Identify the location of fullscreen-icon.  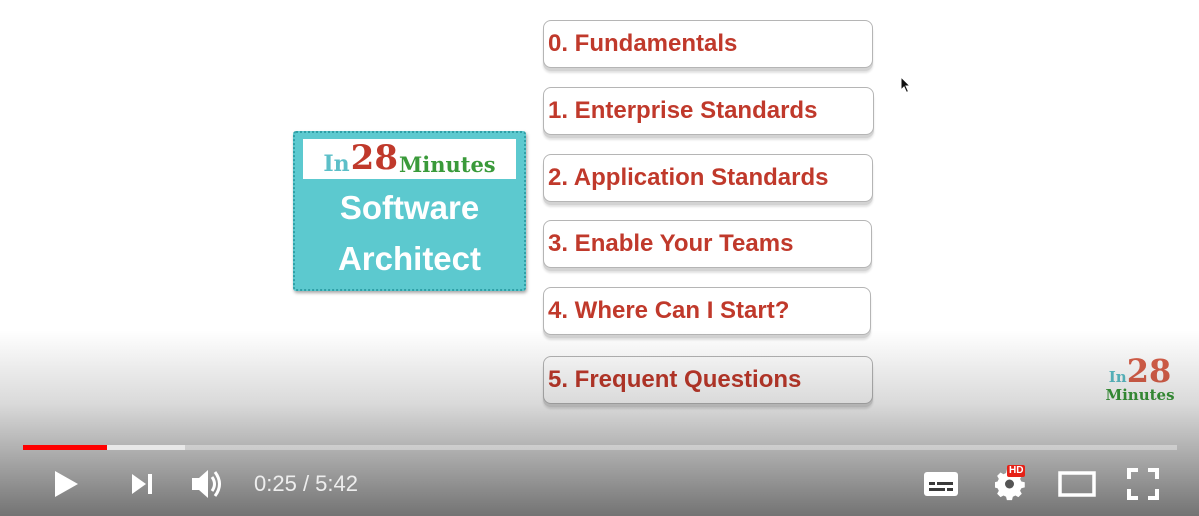
(1143, 484).